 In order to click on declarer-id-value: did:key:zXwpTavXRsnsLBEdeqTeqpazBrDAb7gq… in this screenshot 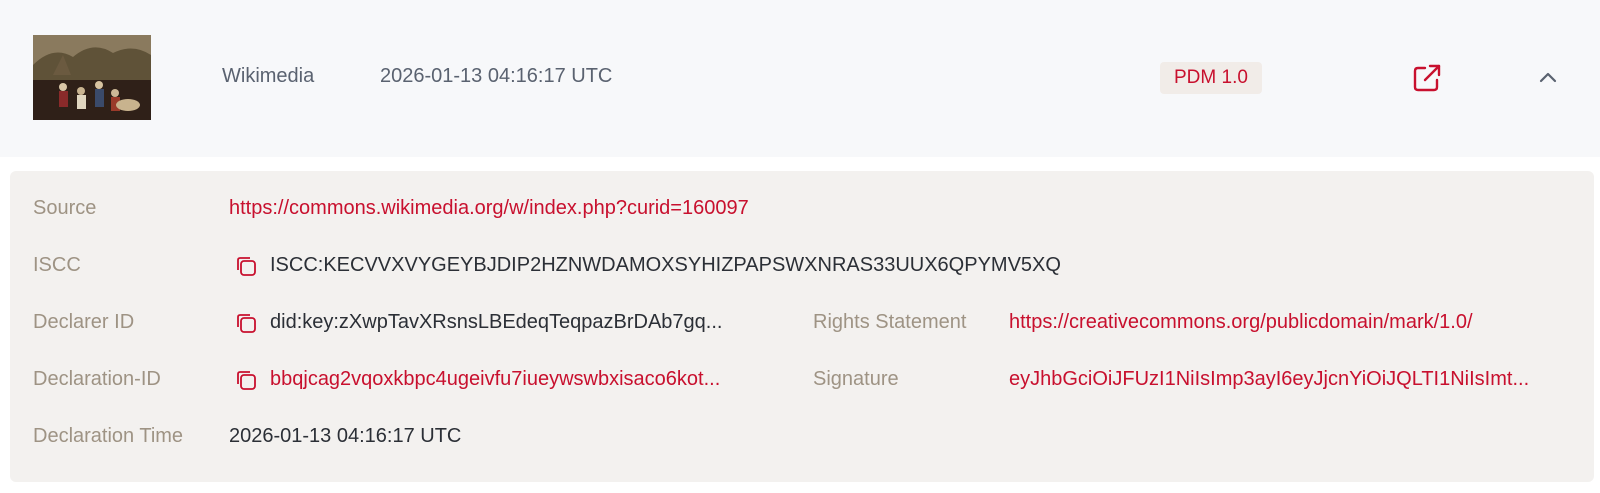, I will do `click(496, 322)`.